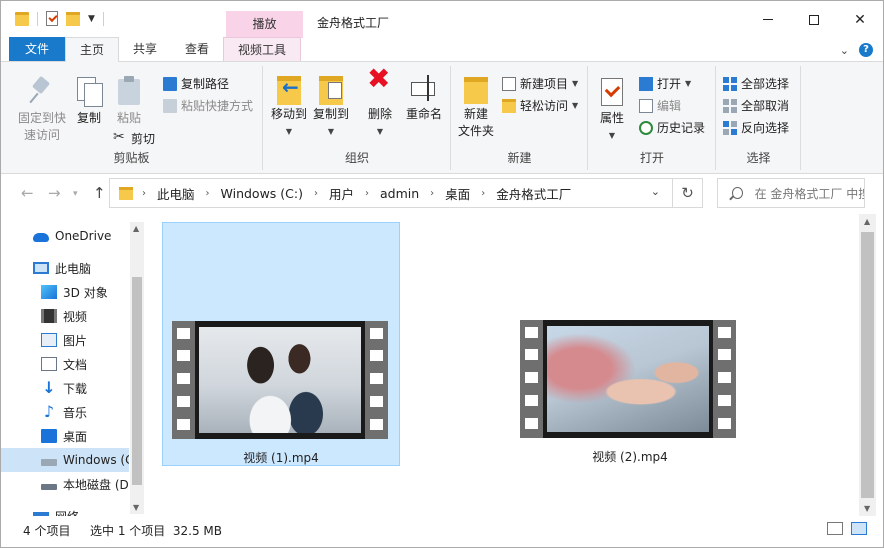 This screenshot has height=548, width=884. What do you see at coordinates (65, 316) in the screenshot?
I see `nav-item-videos: 视频` at bounding box center [65, 316].